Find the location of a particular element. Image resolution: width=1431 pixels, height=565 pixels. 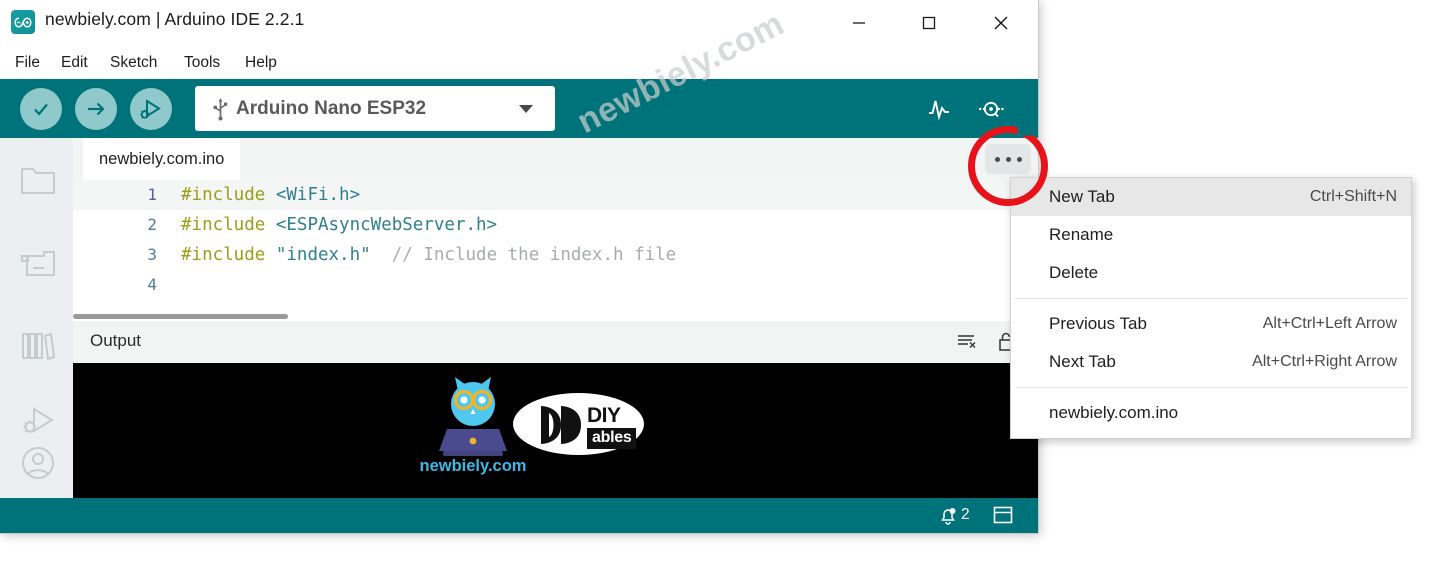

context-menu-item-rename: Rename is located at coordinates (1211, 235).